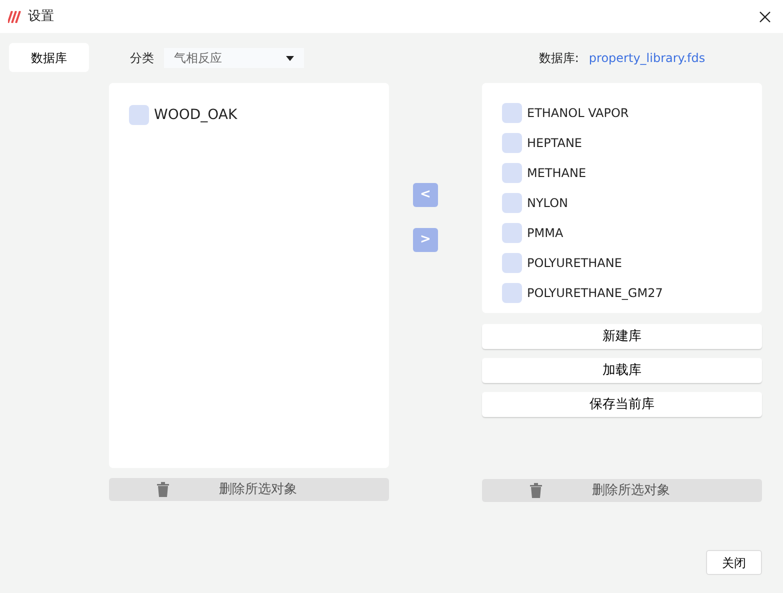 This screenshot has height=593, width=783. What do you see at coordinates (595, 293) in the screenshot?
I see `item-label: POLYURETHANE_GM27` at bounding box center [595, 293].